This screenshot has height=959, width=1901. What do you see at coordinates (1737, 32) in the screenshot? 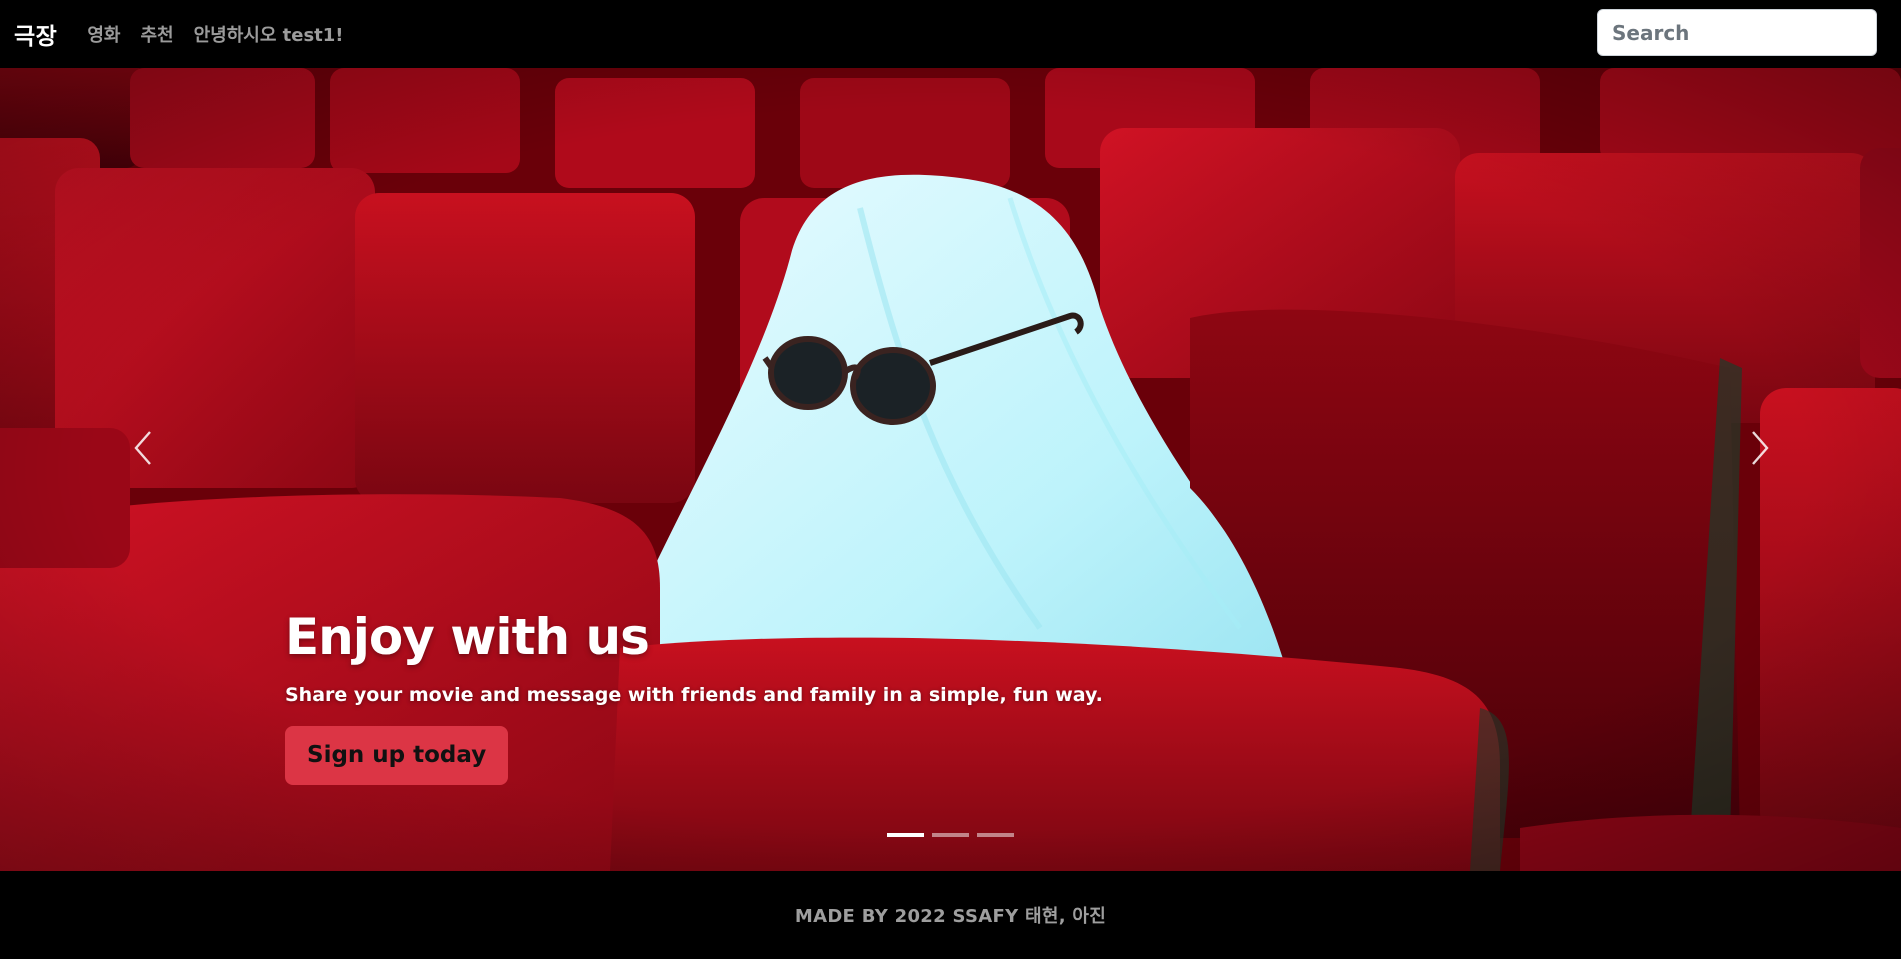
I see `search-input` at bounding box center [1737, 32].